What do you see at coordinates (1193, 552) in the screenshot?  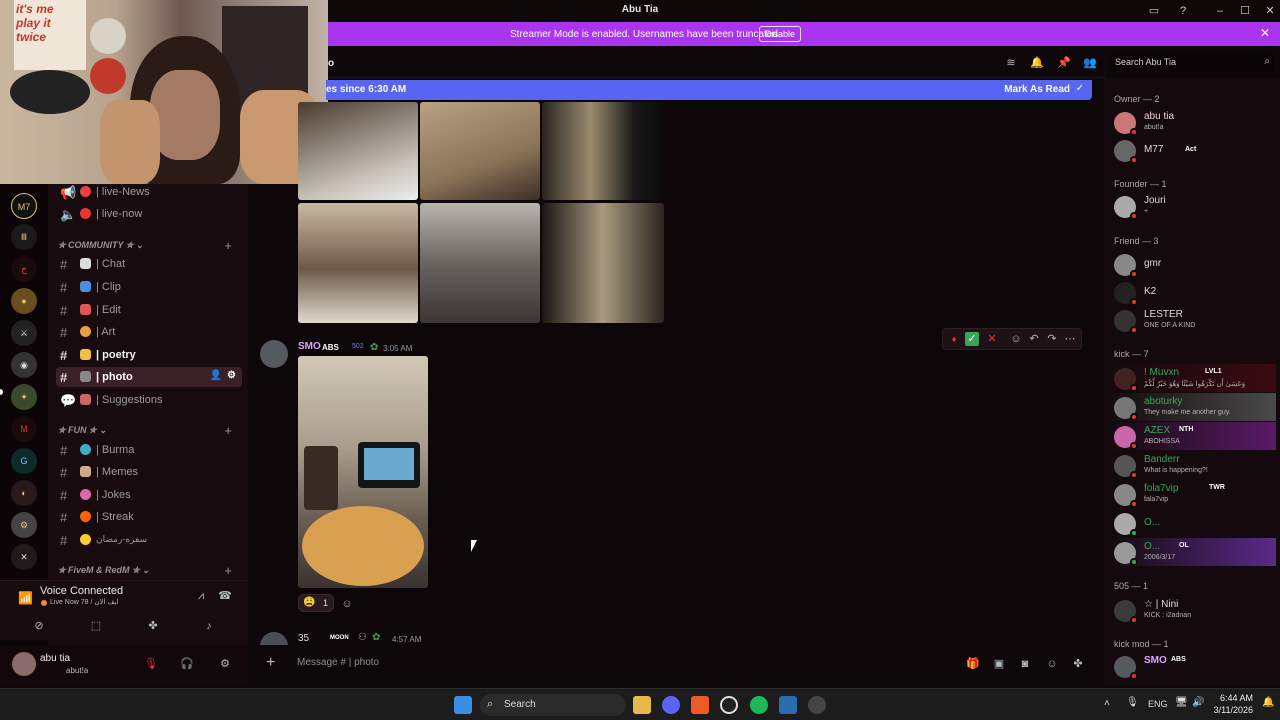 I see `member-item: O... OL 2006/3/17` at bounding box center [1193, 552].